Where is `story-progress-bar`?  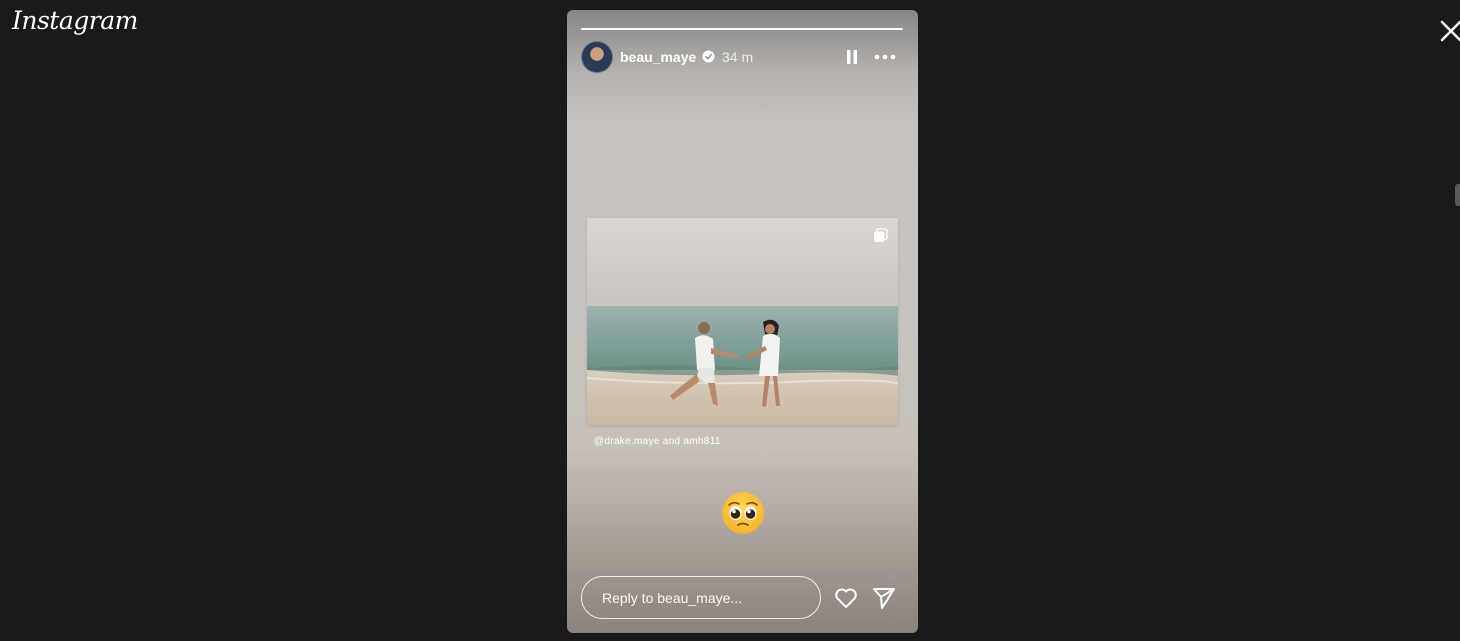 story-progress-bar is located at coordinates (742, 29).